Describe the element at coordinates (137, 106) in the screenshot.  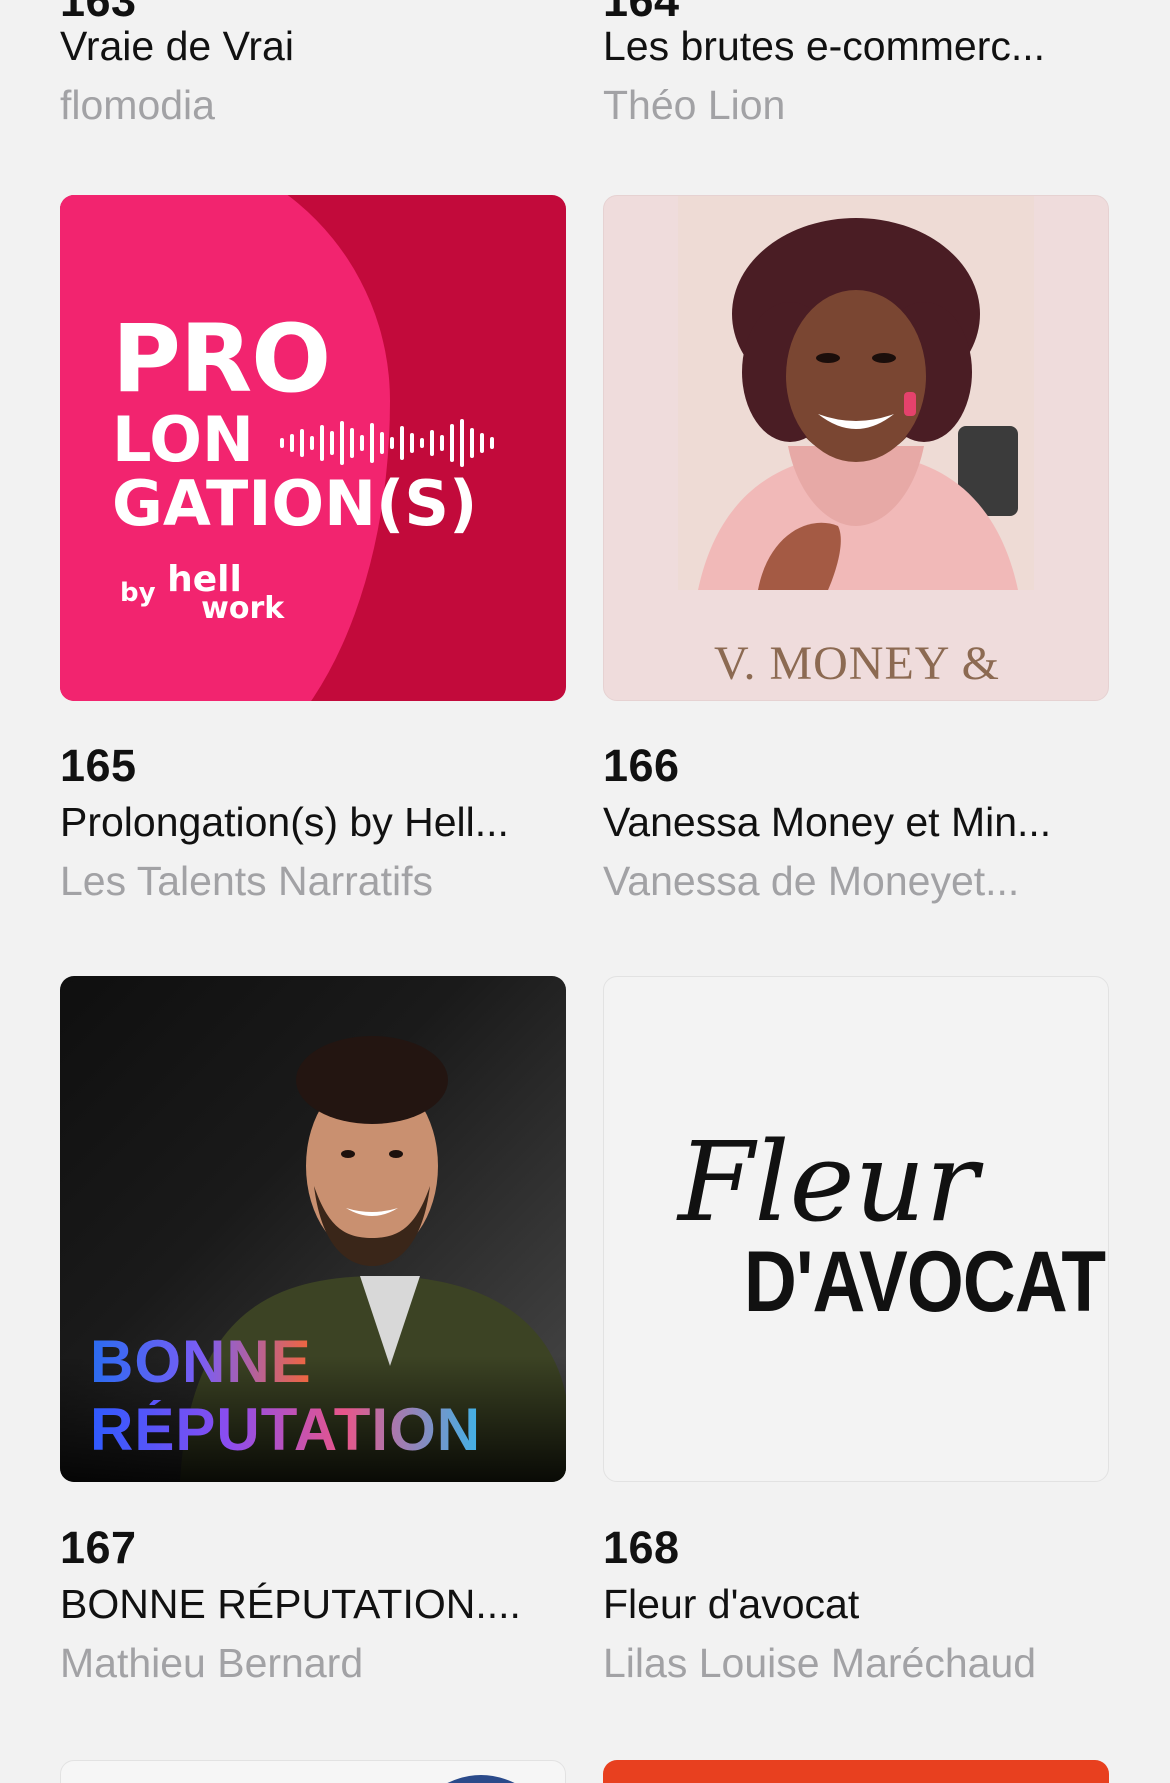
I see `podcast-author: flomodia` at that location.